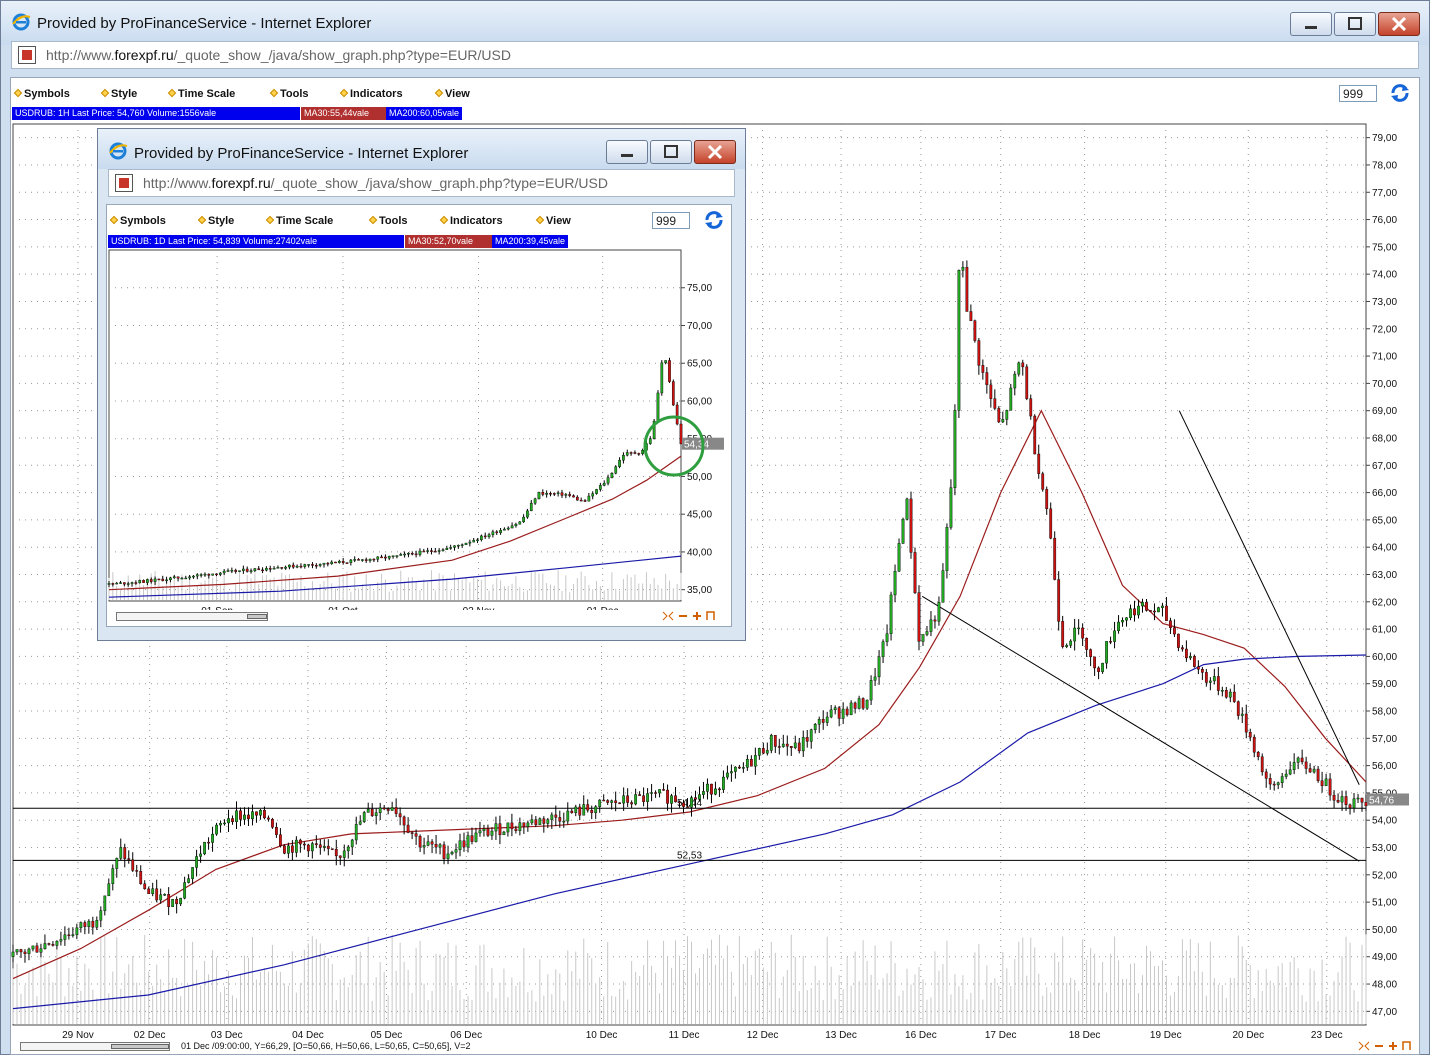 The width and height of the screenshot is (1430, 1055). Describe the element at coordinates (602, 1035) in the screenshot. I see `x-tick-label: 10 Dec` at that location.